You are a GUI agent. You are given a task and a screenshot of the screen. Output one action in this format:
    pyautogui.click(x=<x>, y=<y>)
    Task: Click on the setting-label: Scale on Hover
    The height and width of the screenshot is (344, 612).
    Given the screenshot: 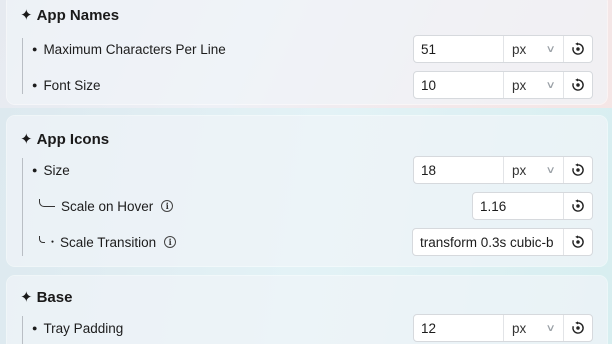 What is the action you would take?
    pyautogui.click(x=107, y=206)
    